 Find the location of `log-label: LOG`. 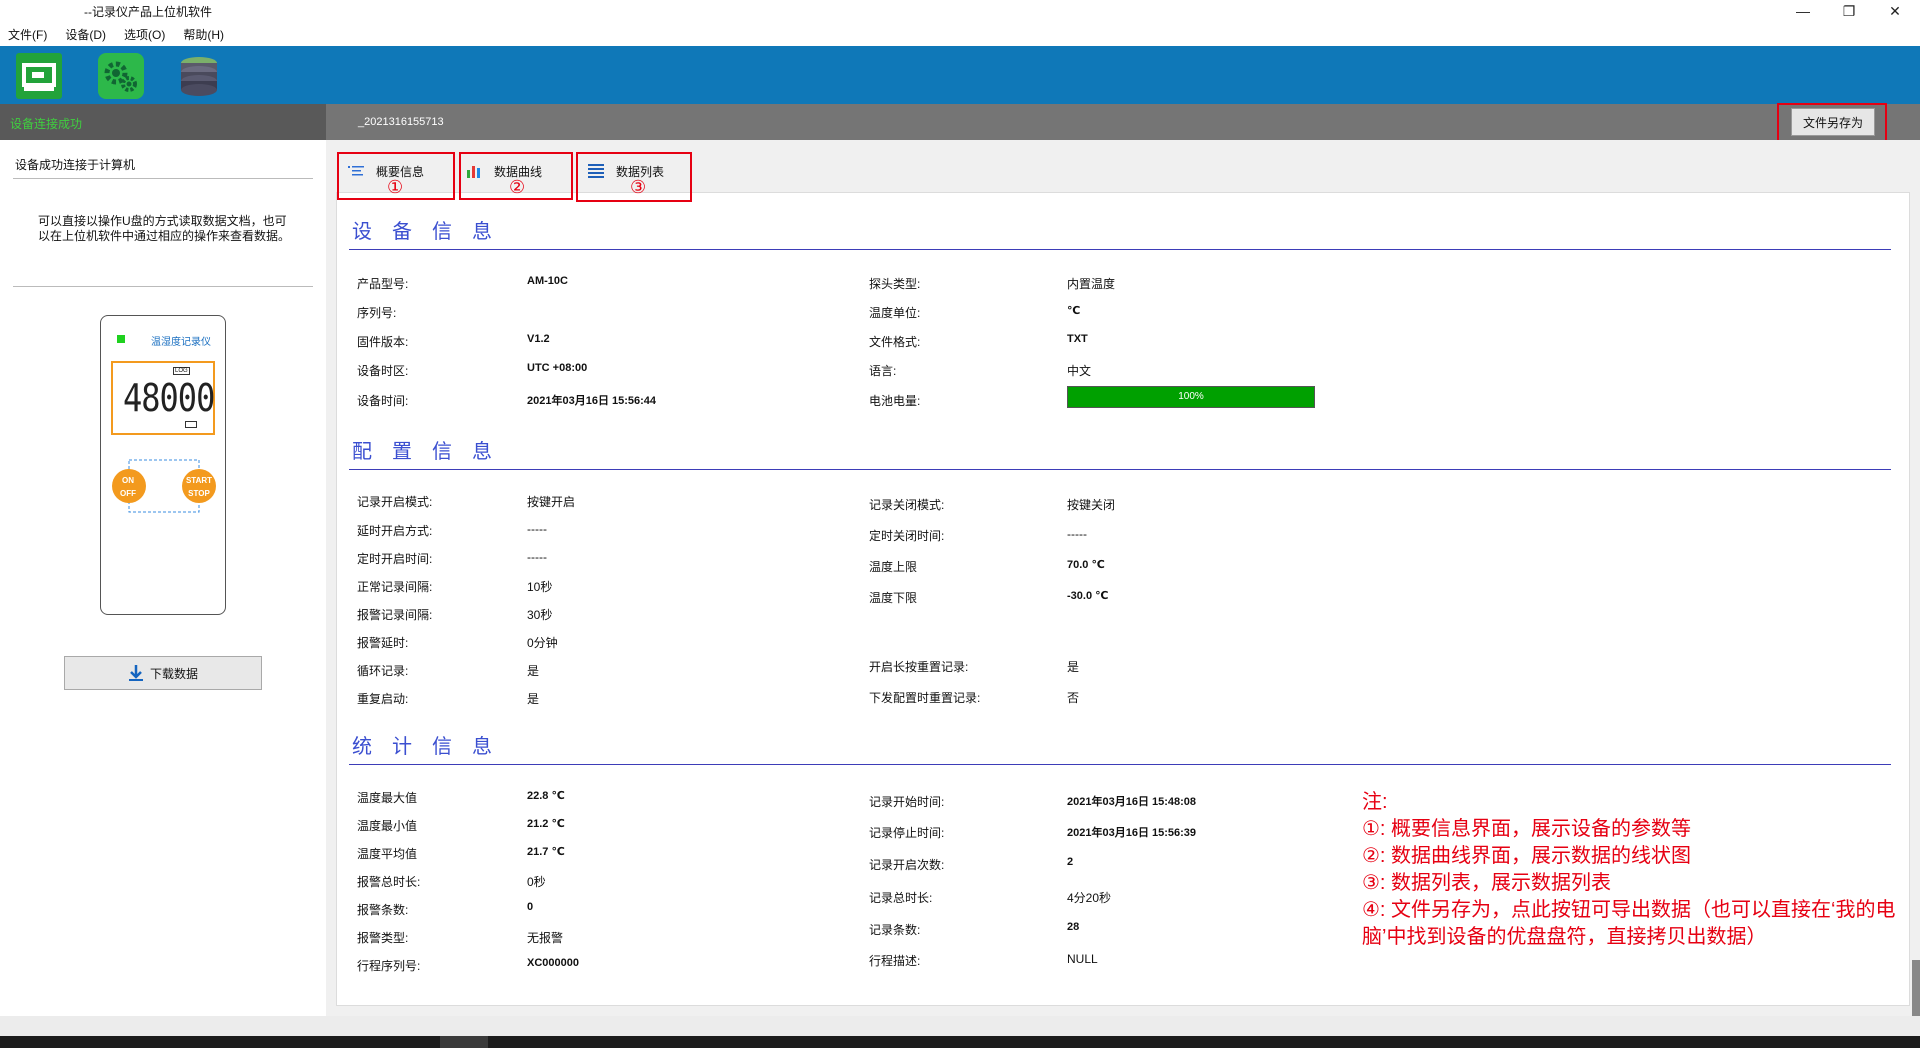

log-label: LOG is located at coordinates (181, 371).